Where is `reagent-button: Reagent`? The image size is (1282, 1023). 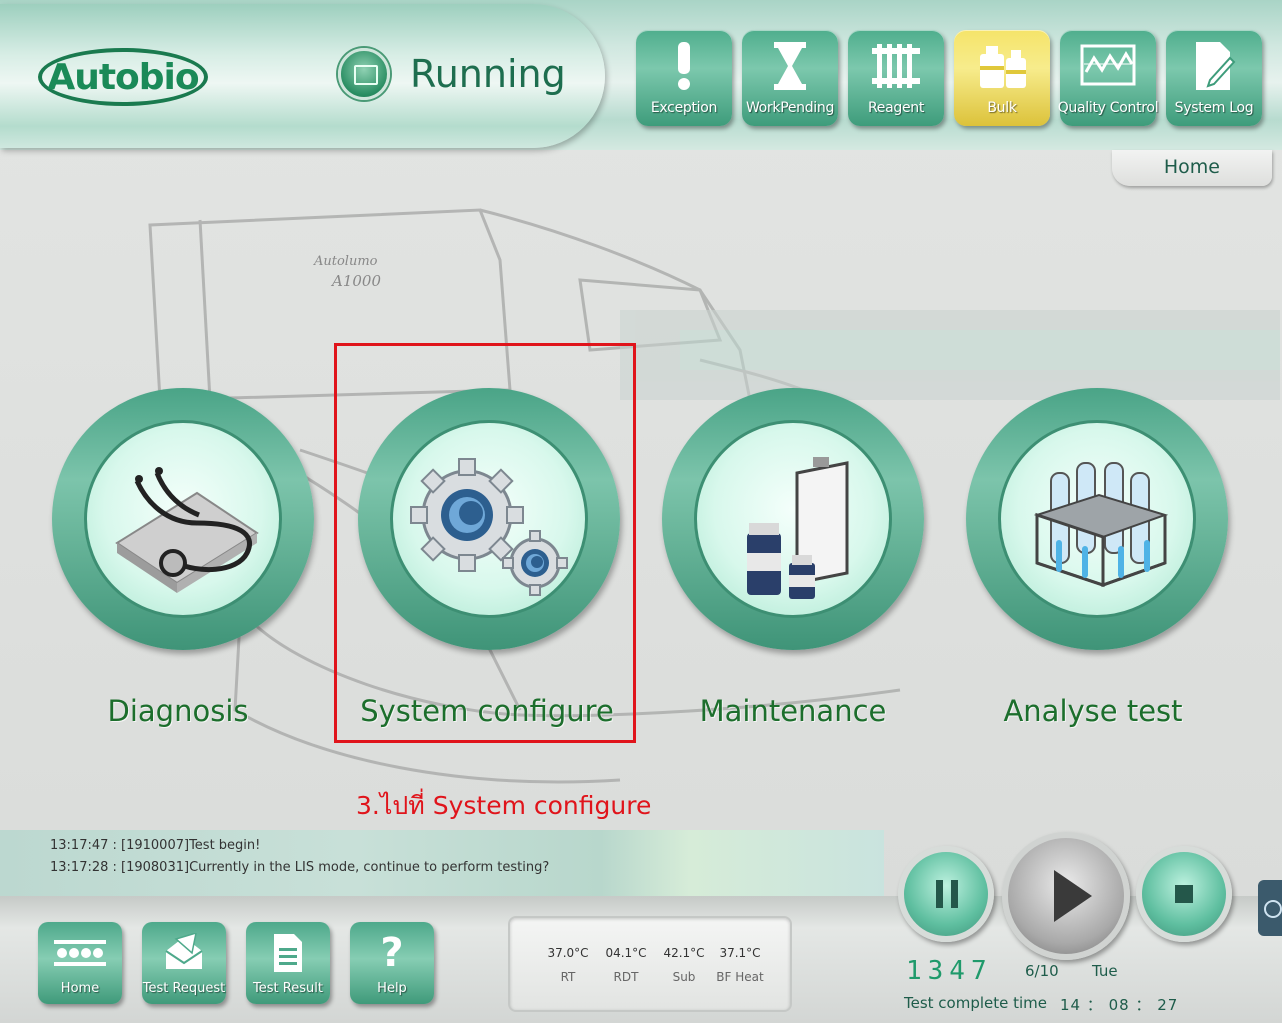 reagent-button: Reagent is located at coordinates (896, 78).